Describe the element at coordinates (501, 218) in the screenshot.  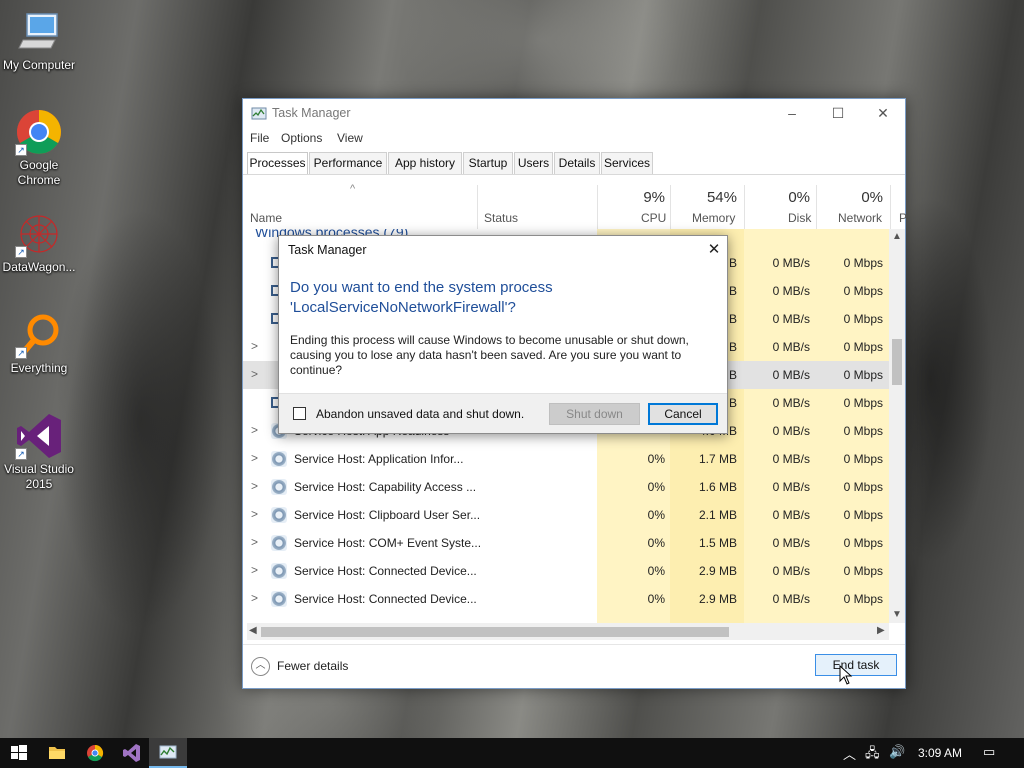
I see `column-status: Status` at that location.